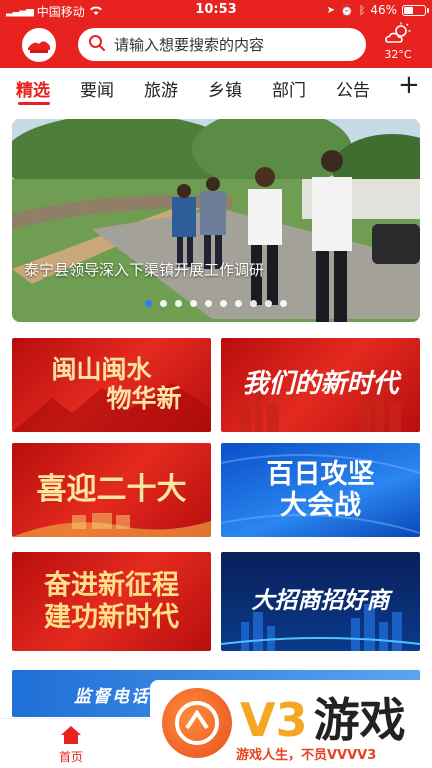  Describe the element at coordinates (353, 88) in the screenshot. I see `tab-gonggao: 公告` at that location.